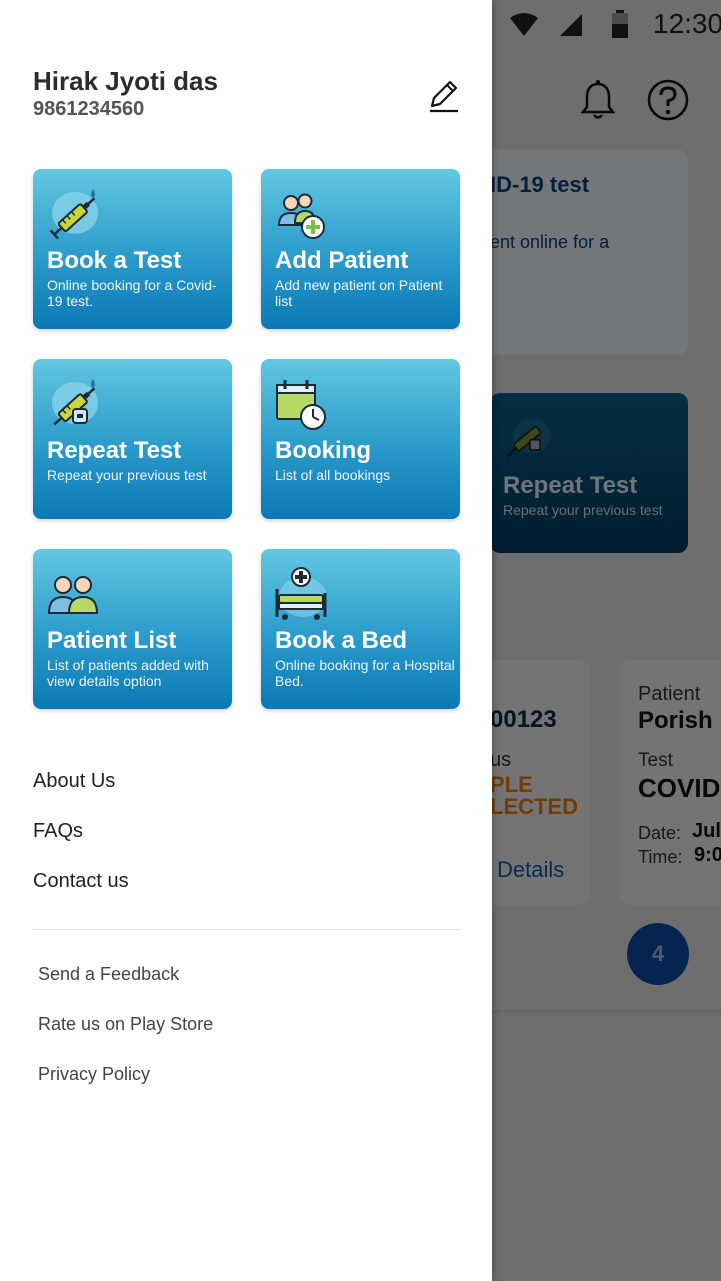  I want to click on menu-send-feedback: Send a Feedback, so click(108, 974).